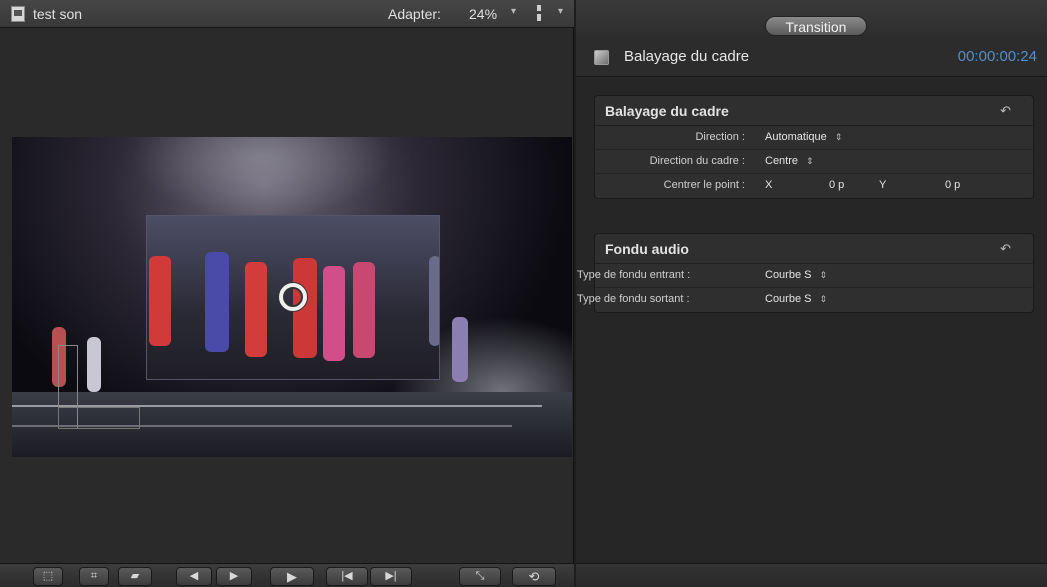 Image resolution: width=1047 pixels, height=587 pixels. I want to click on go-to-start-icon: |◀, so click(347, 576).